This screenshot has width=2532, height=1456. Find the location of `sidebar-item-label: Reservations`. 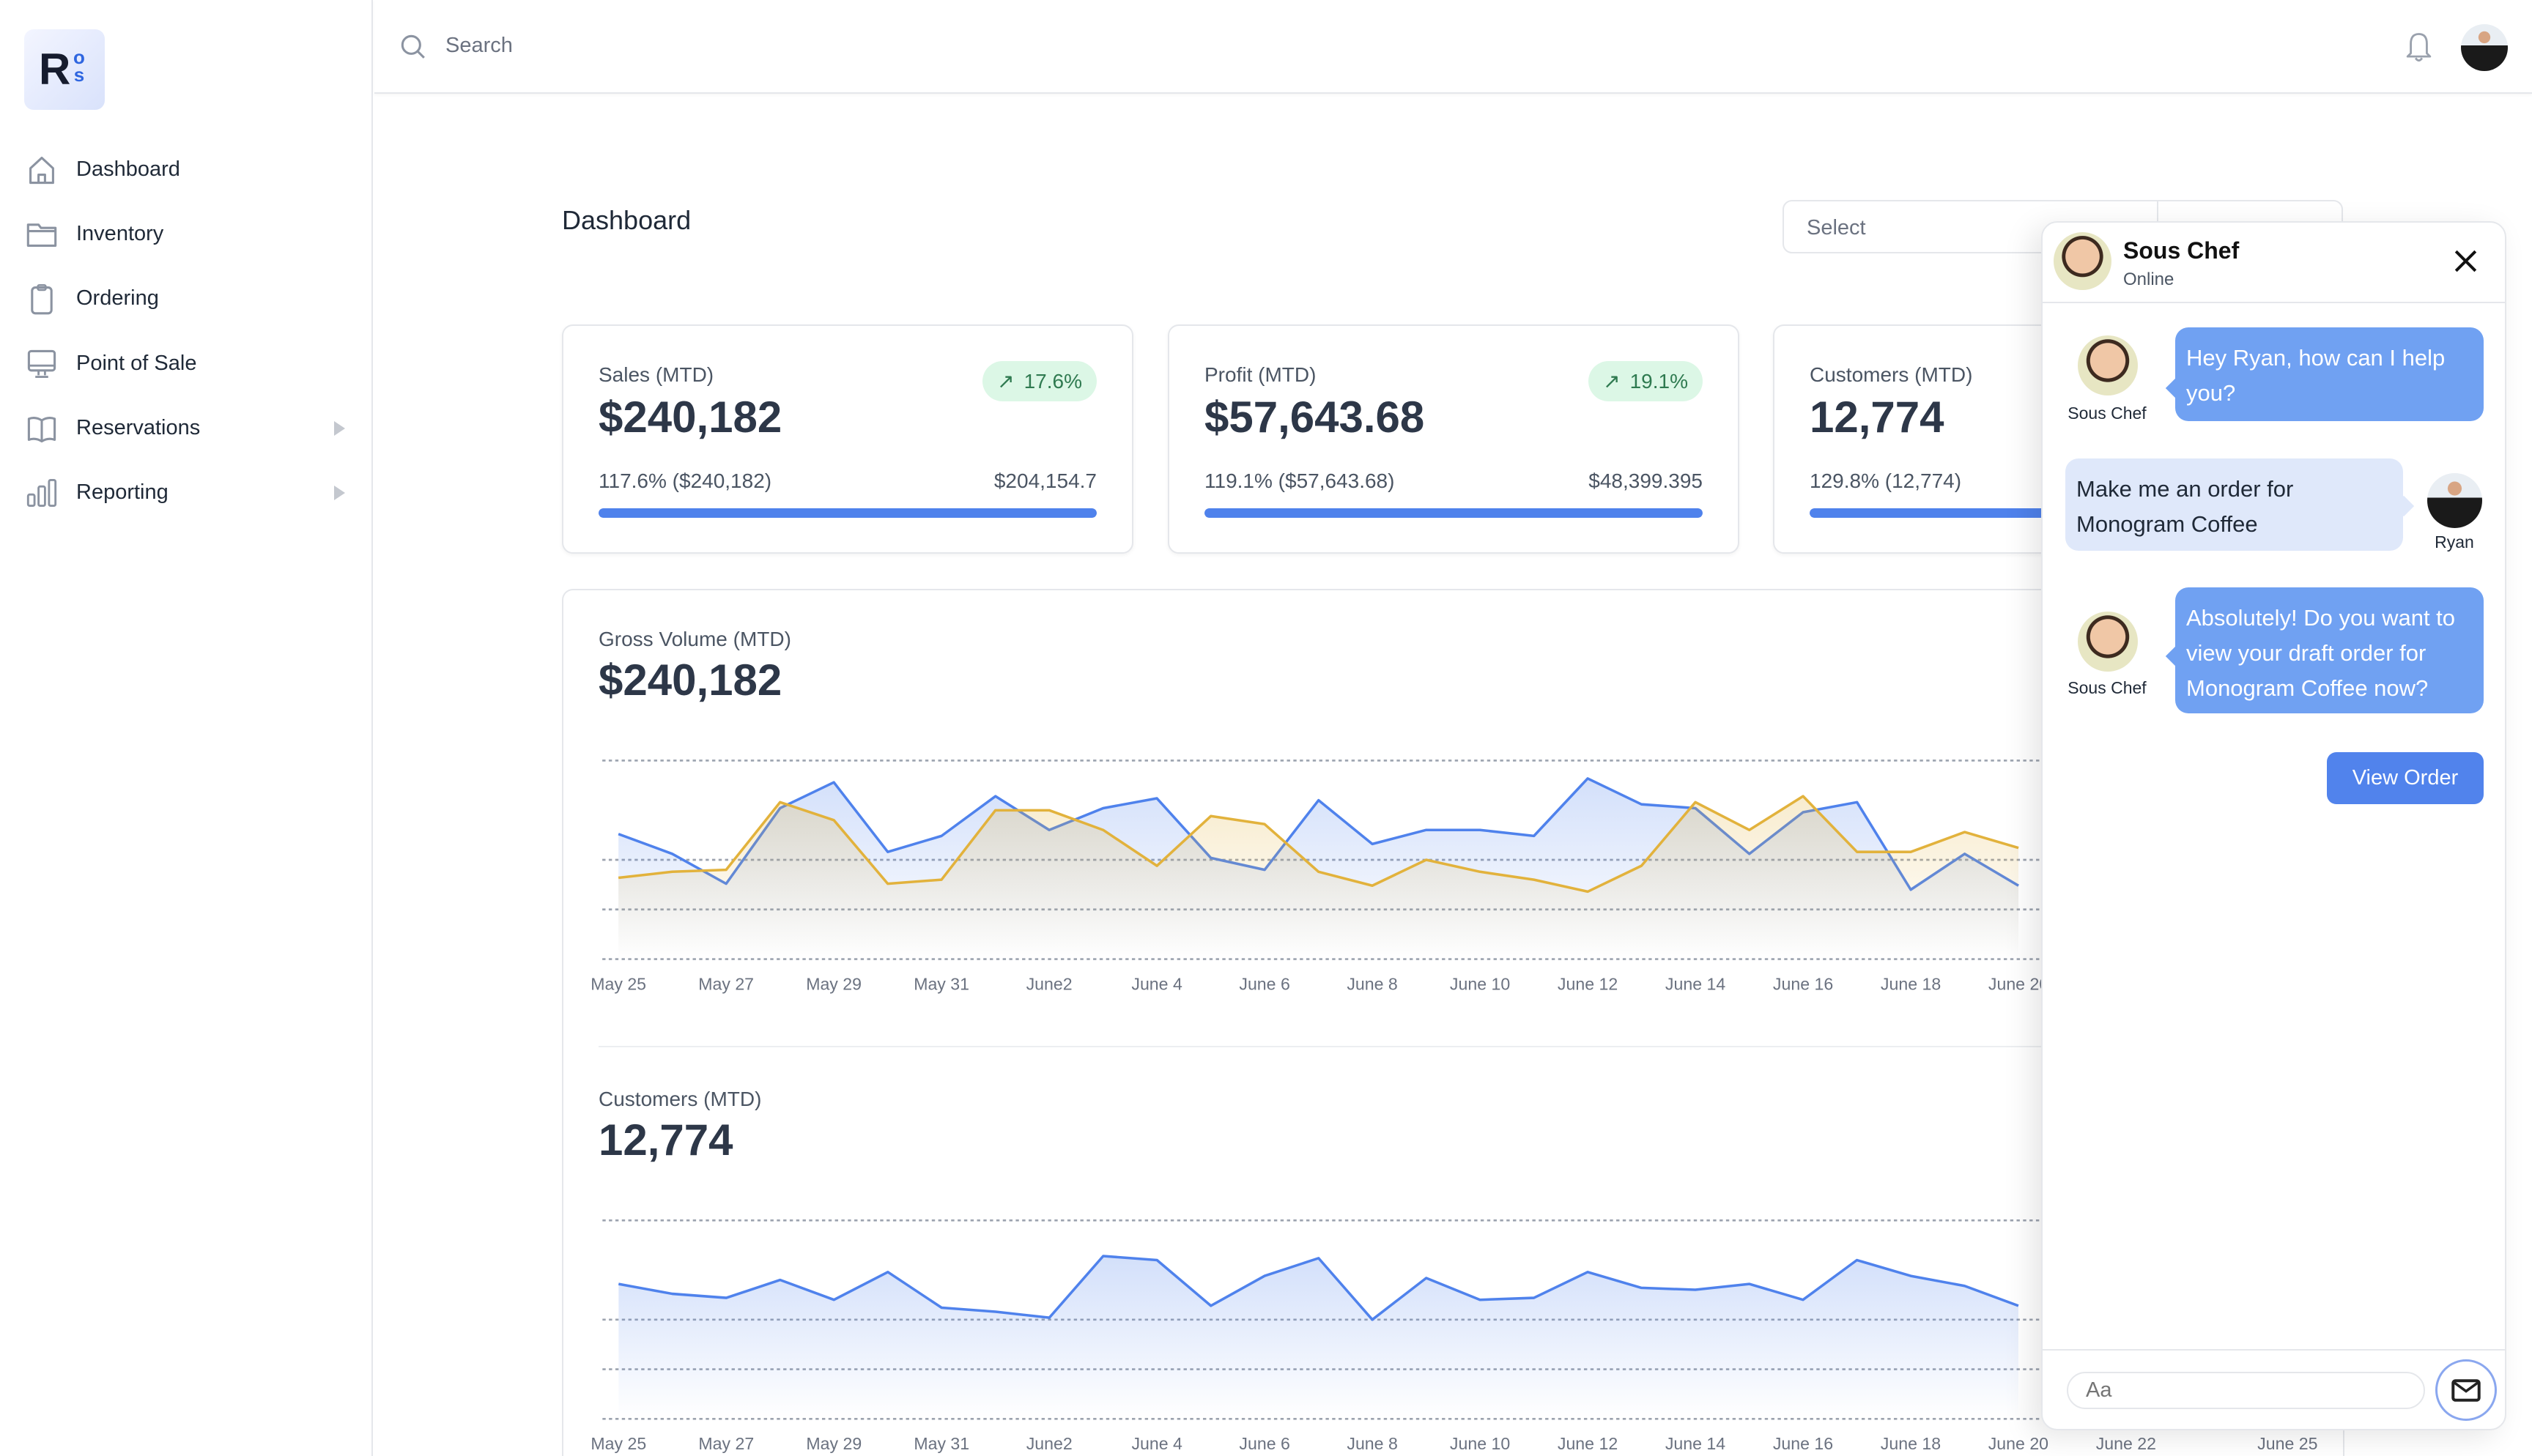

sidebar-item-label: Reservations is located at coordinates (138, 427).